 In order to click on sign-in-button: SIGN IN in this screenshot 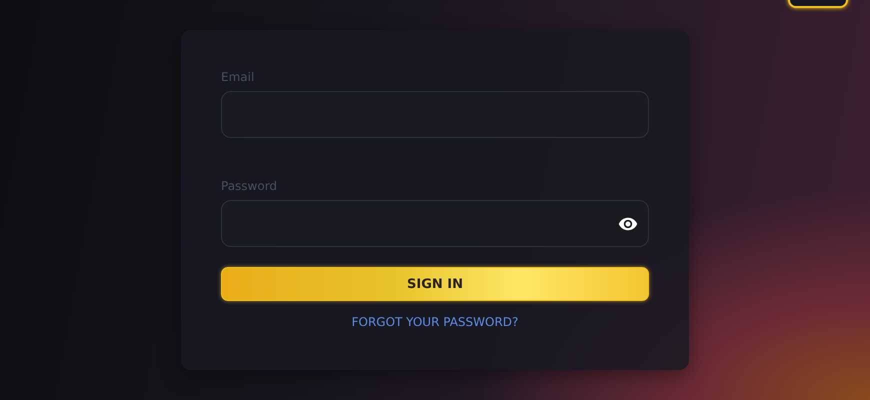, I will do `click(435, 284)`.